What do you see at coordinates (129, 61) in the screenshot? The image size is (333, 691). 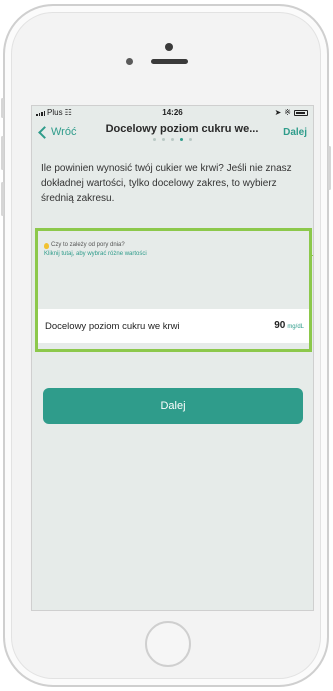 I see `proximity-sensor` at bounding box center [129, 61].